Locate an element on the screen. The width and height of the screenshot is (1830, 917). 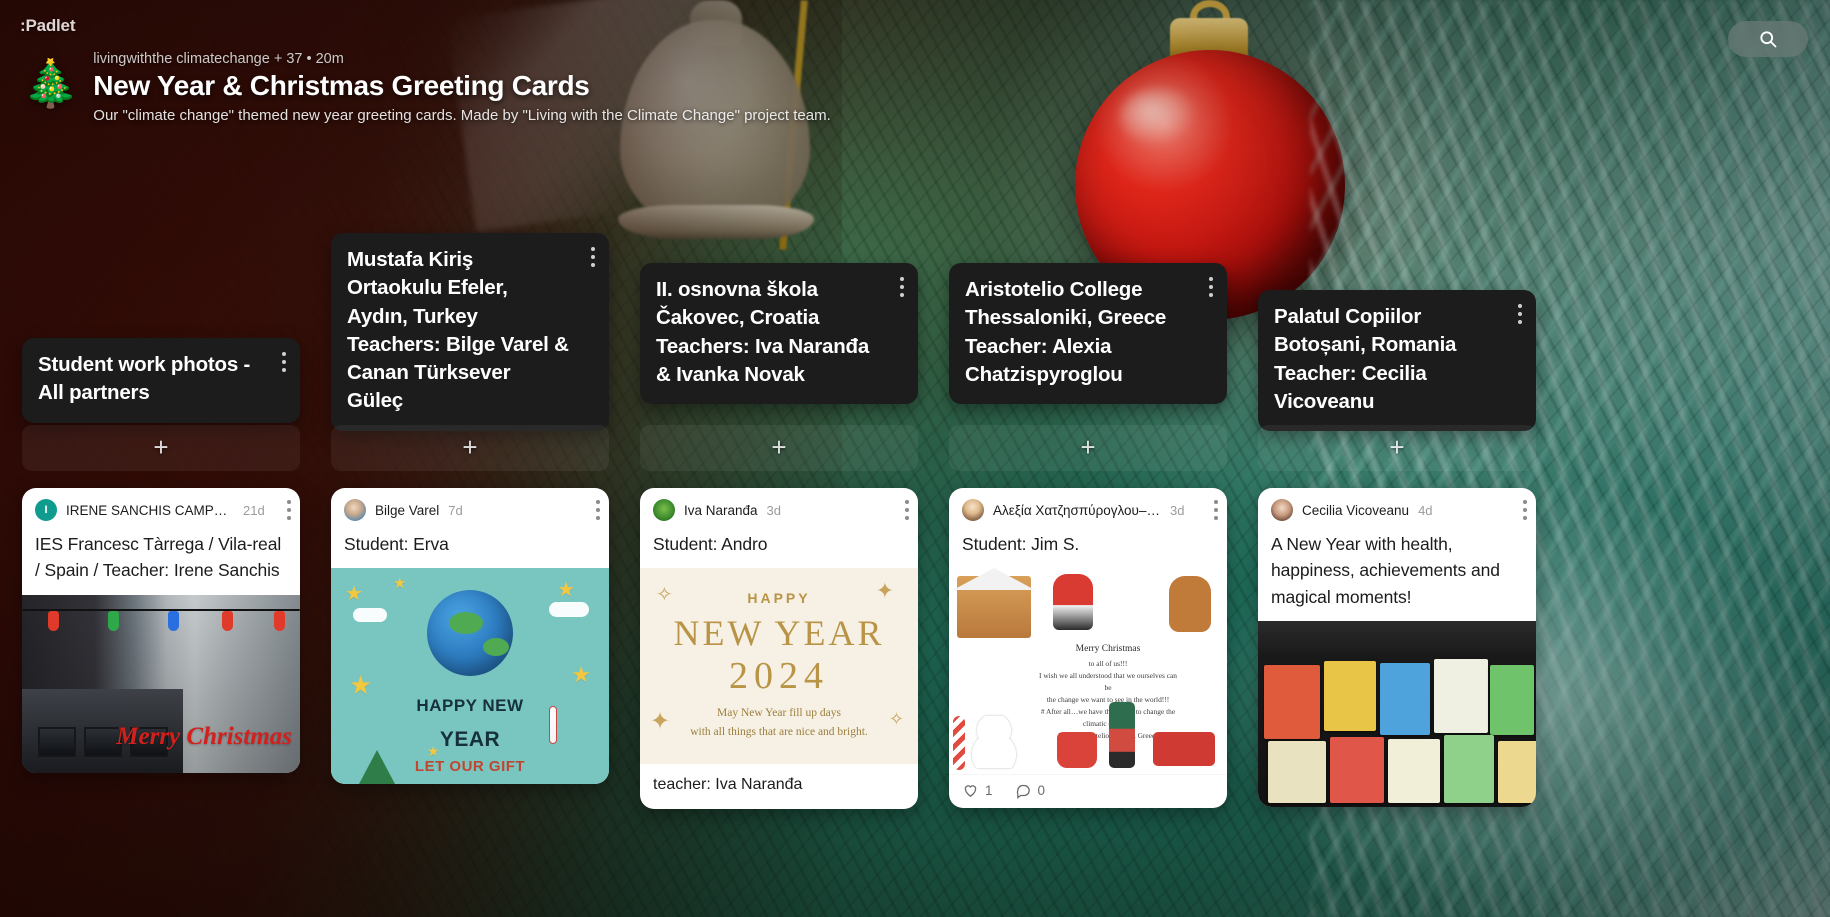
avatar: I is located at coordinates (46, 510).